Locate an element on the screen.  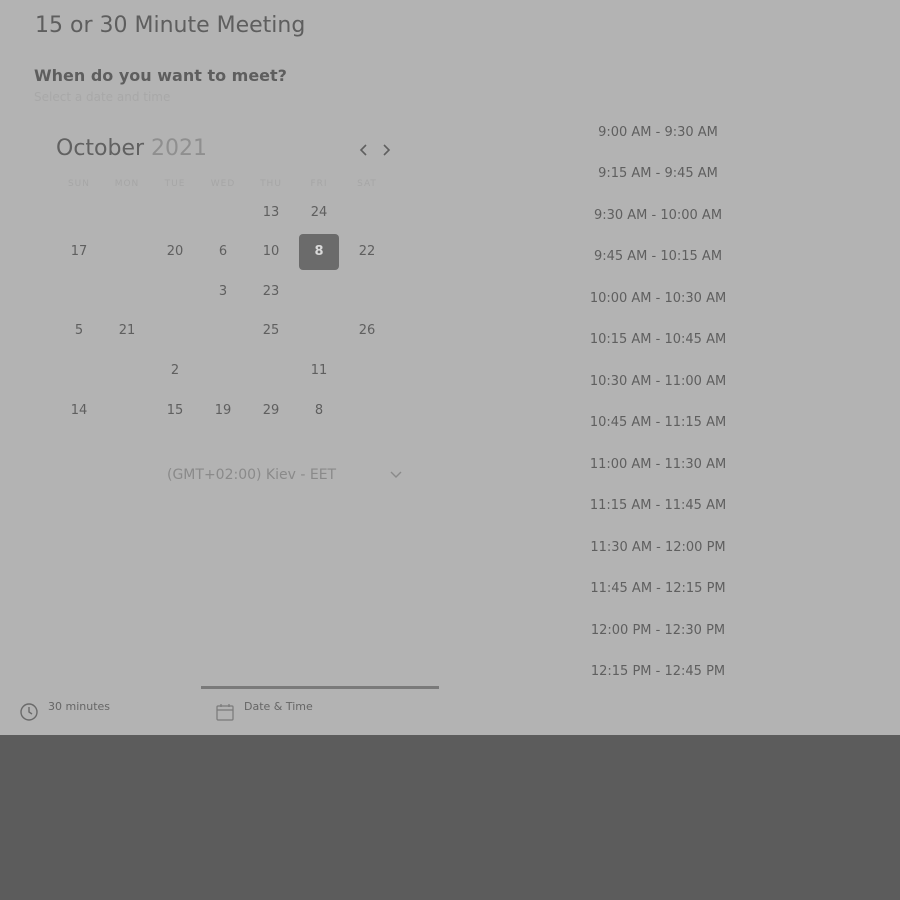
time-slot-button: 12:00 PM - 12:30 PM is located at coordinates (658, 630).